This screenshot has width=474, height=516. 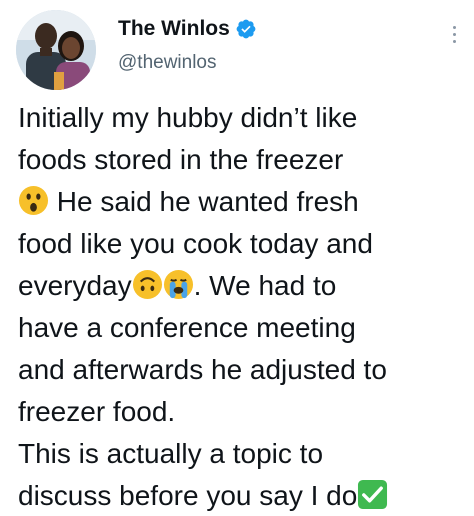 I want to click on tweet-line: discuss before you say I do, so click(x=244, y=495).